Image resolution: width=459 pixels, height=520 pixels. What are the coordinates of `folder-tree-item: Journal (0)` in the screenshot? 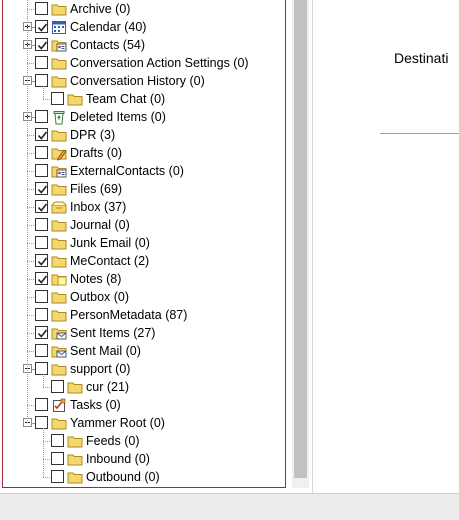 It's located at (144, 225).